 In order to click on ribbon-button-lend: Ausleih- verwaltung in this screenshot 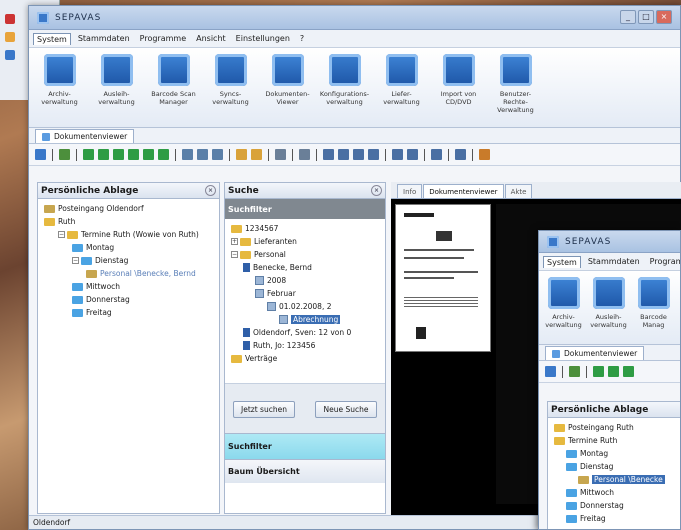, I will do `click(116, 80)`.